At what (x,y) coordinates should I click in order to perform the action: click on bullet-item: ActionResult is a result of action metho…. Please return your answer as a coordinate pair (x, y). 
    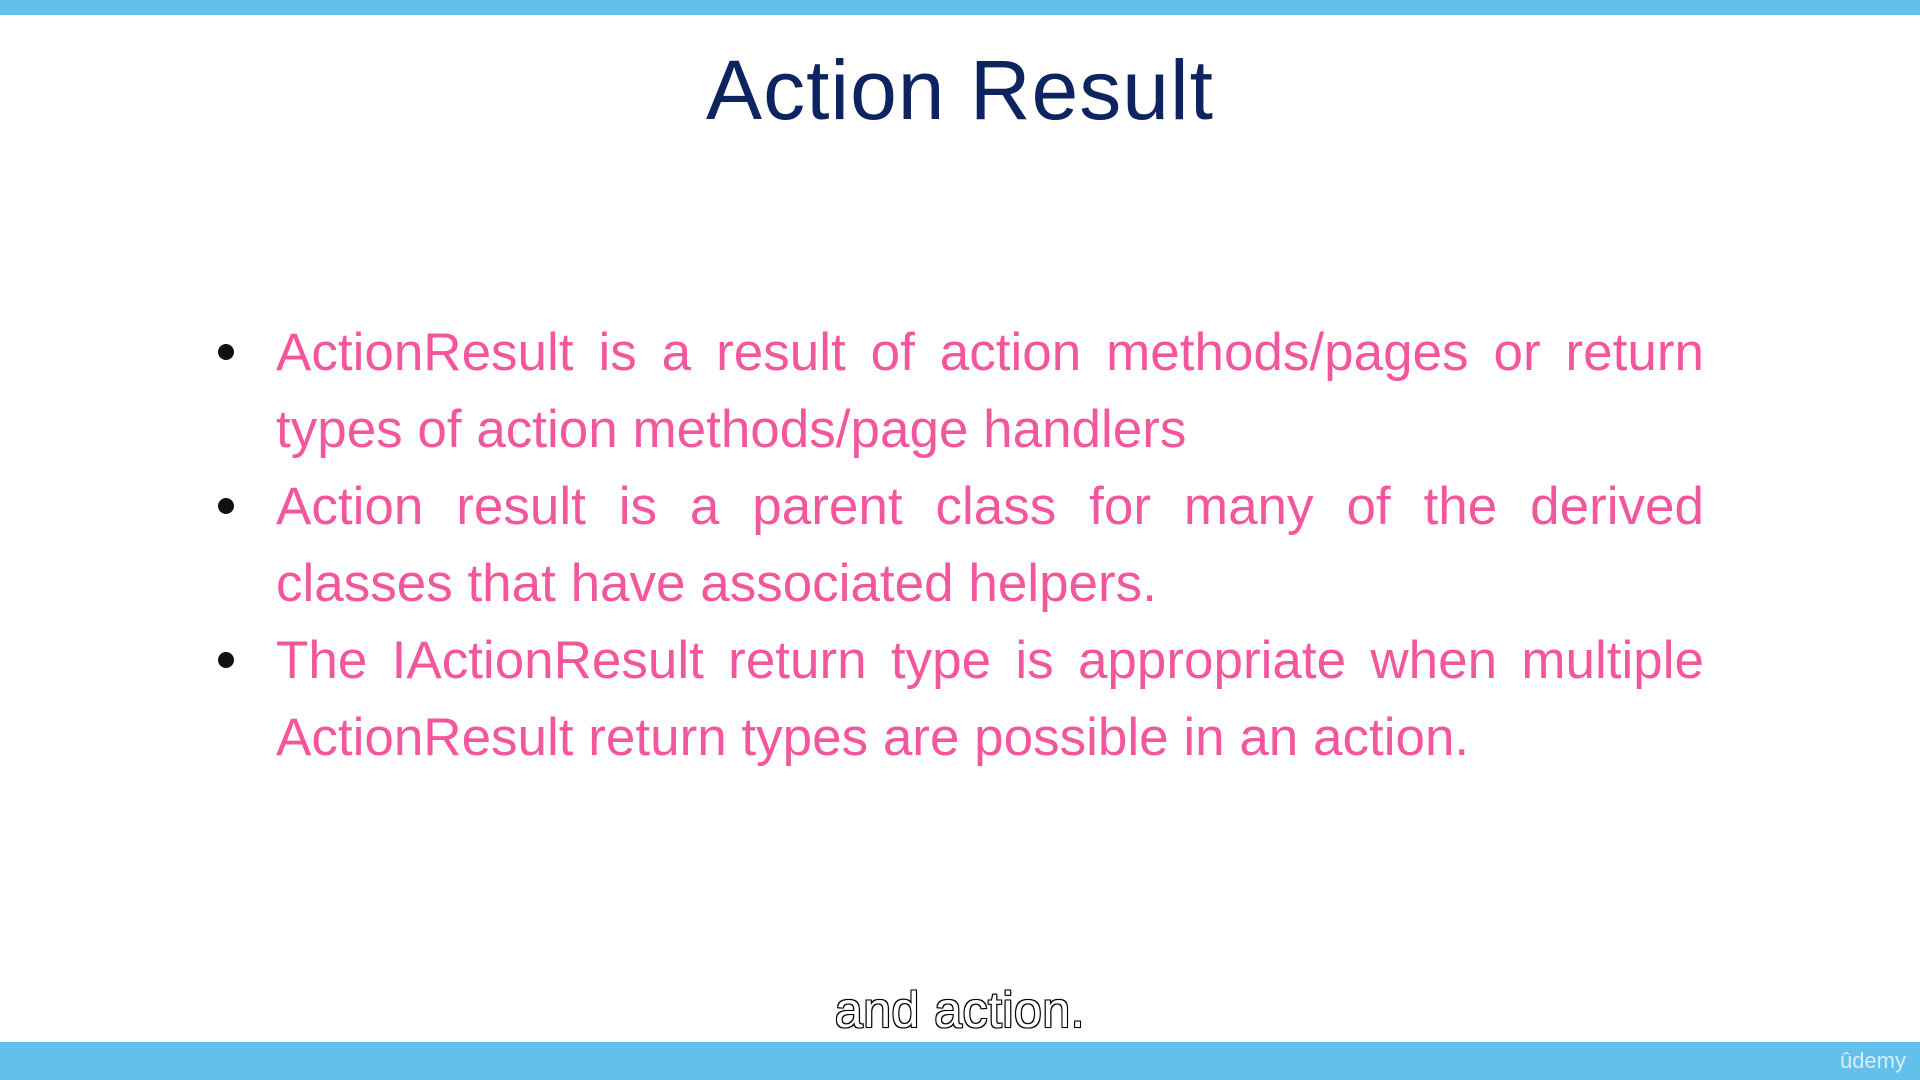
    Looking at the image, I should click on (959, 391).